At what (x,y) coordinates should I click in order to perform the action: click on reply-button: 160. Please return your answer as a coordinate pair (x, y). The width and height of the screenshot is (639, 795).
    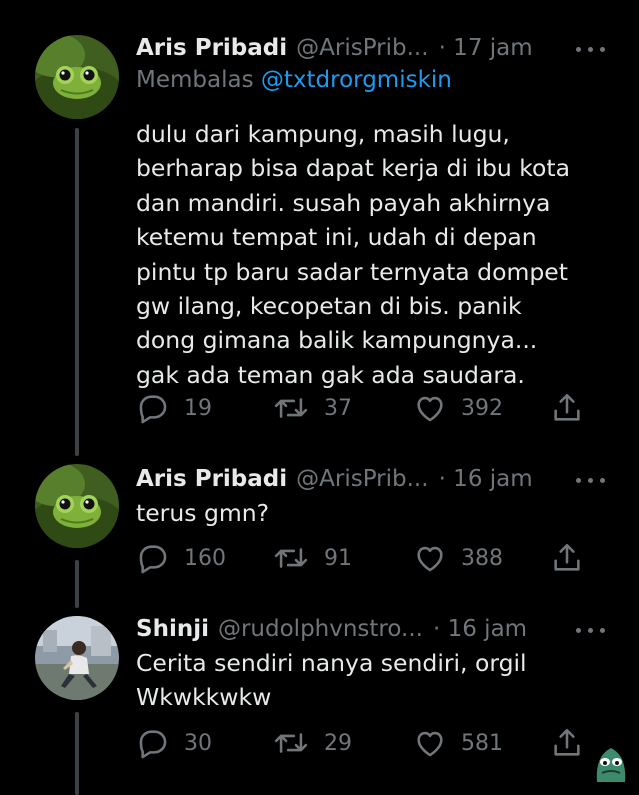
    Looking at the image, I should click on (181, 558).